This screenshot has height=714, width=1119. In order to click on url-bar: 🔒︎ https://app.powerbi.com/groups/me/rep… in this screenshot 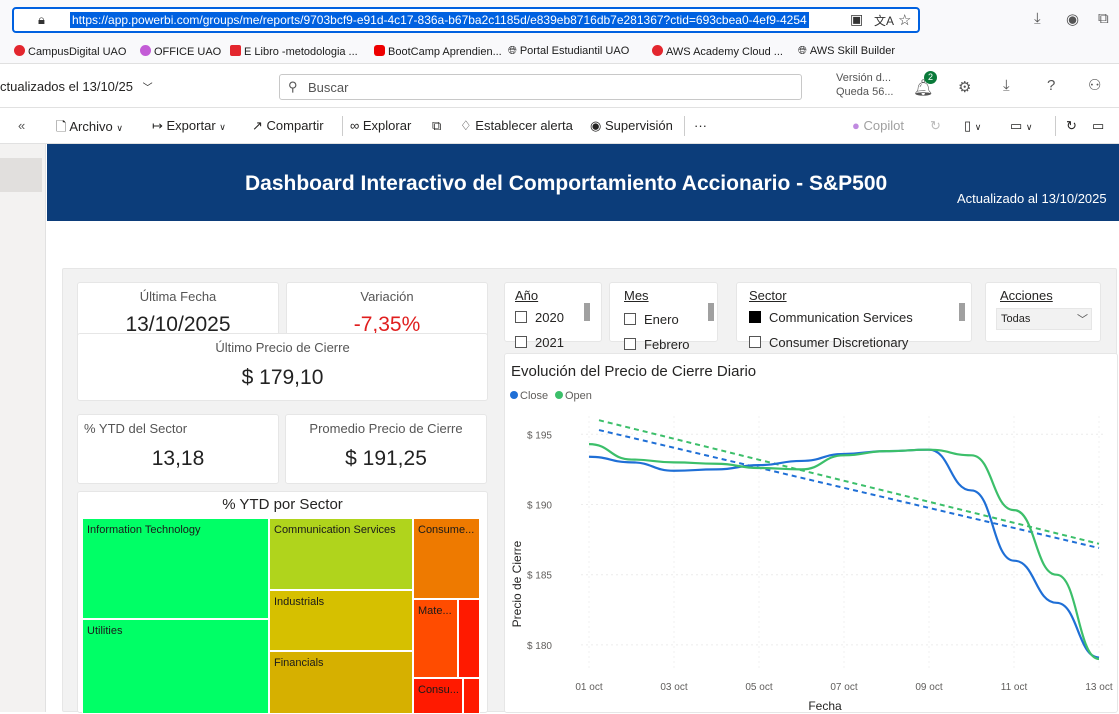, I will do `click(466, 20)`.